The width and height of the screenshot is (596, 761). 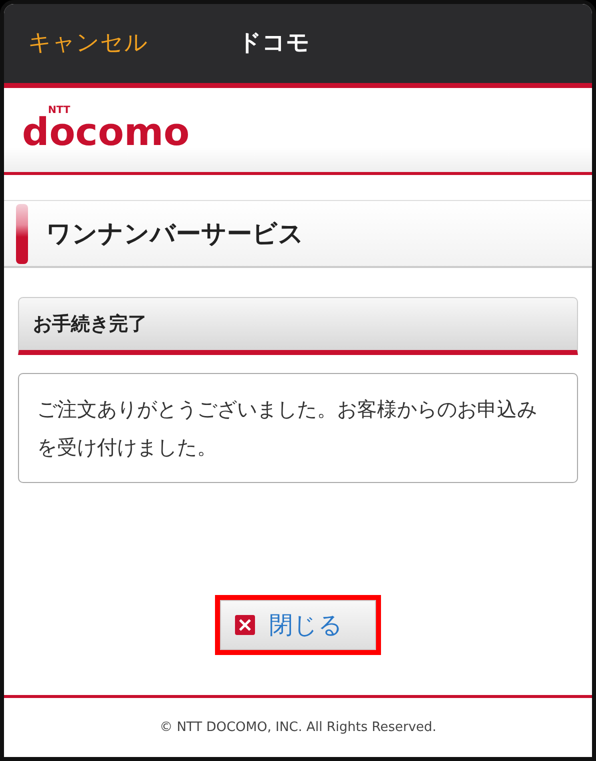 I want to click on bar-title: ドコモ, so click(x=274, y=43).